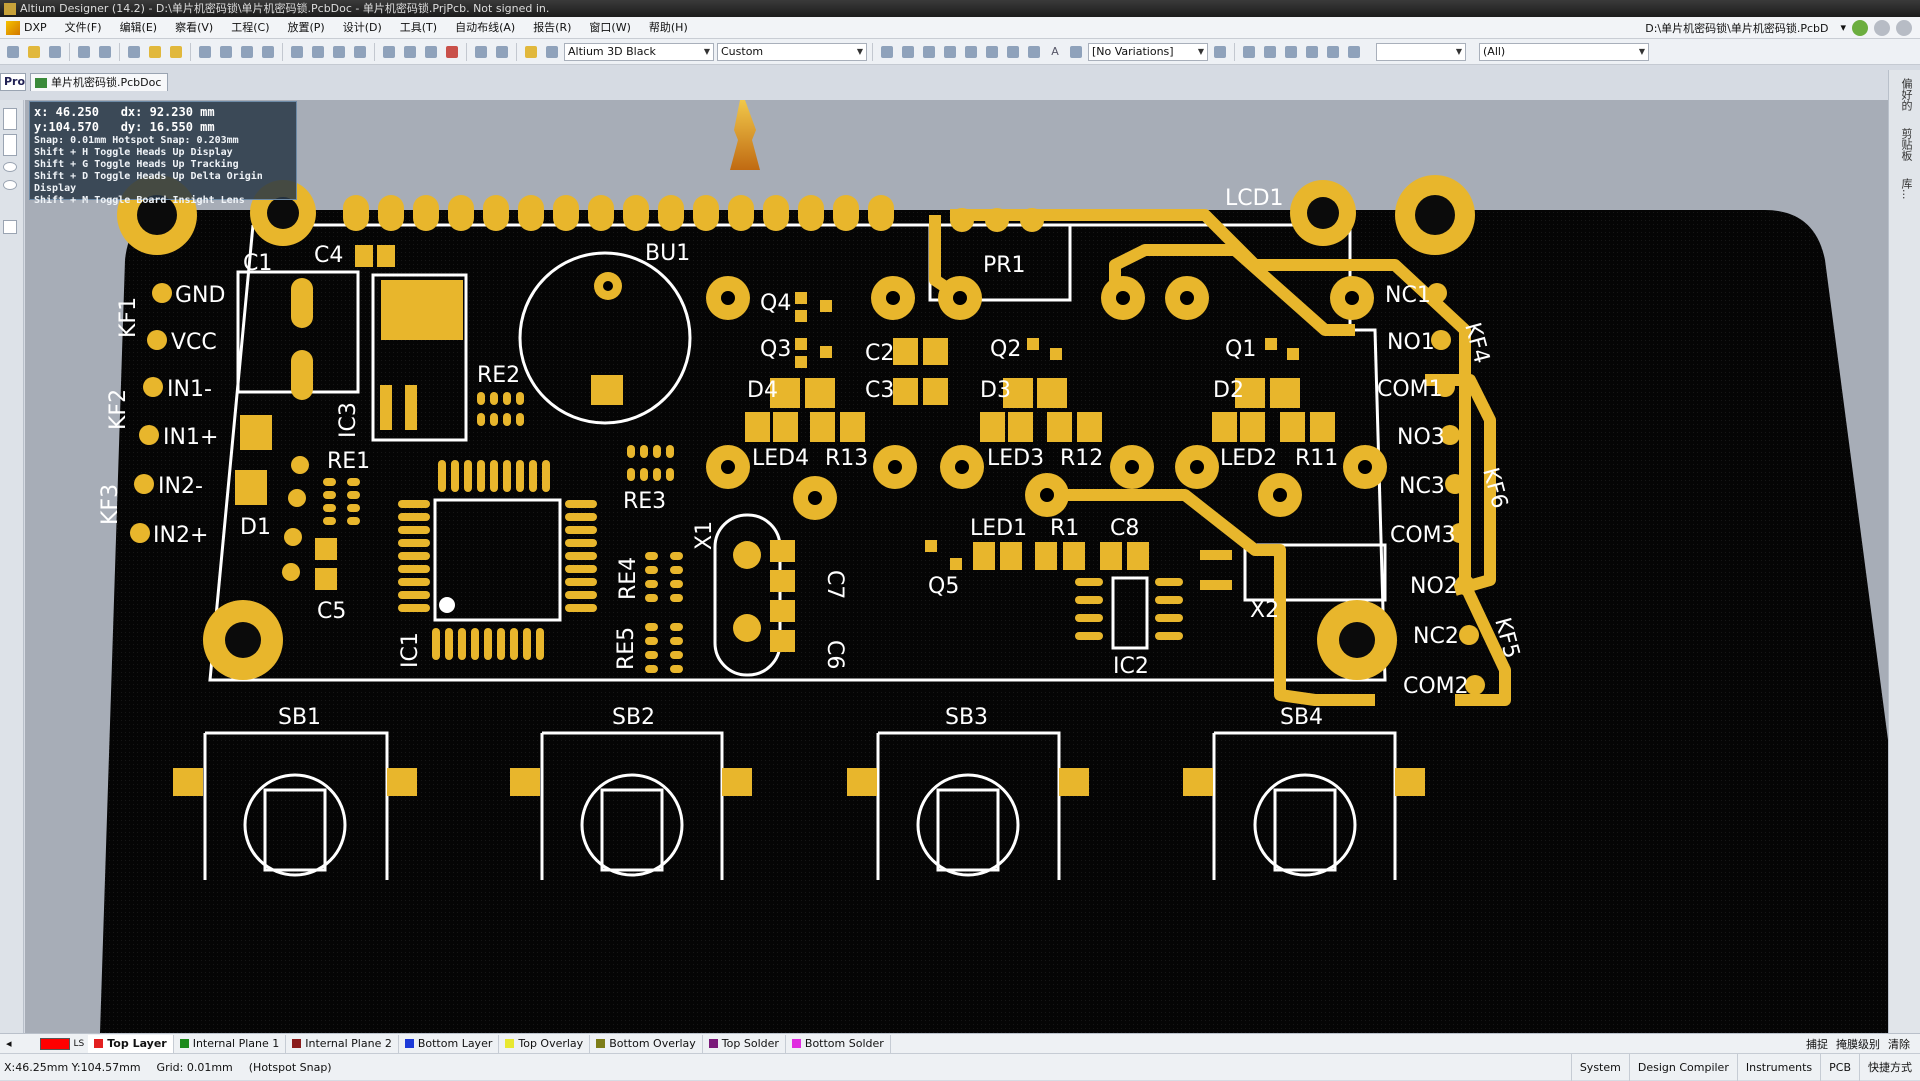 The width and height of the screenshot is (1920, 1081). I want to click on print-preview-icon, so click(105, 52).